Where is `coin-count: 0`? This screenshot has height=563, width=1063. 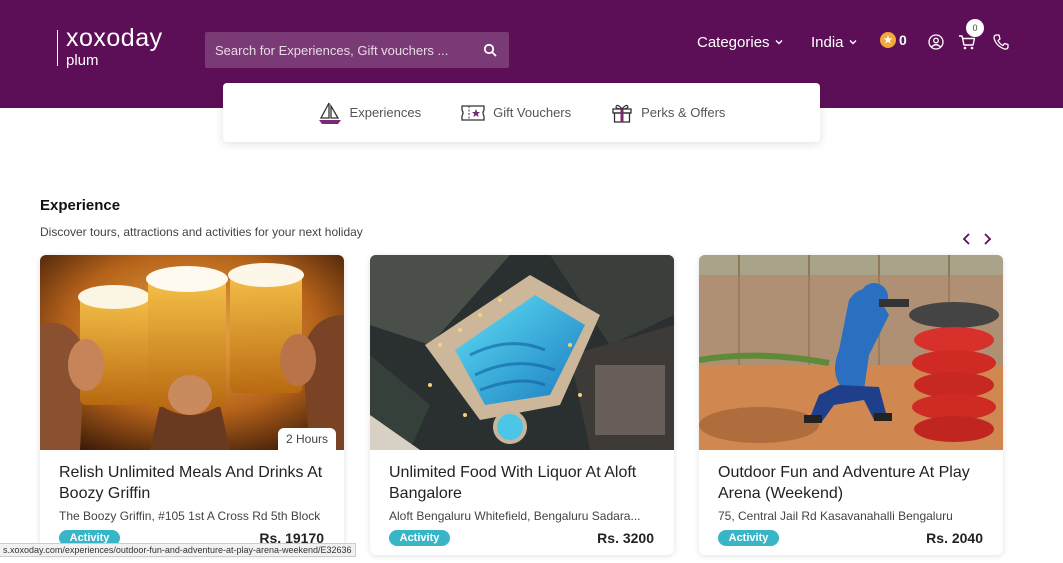 coin-count: 0 is located at coordinates (903, 40).